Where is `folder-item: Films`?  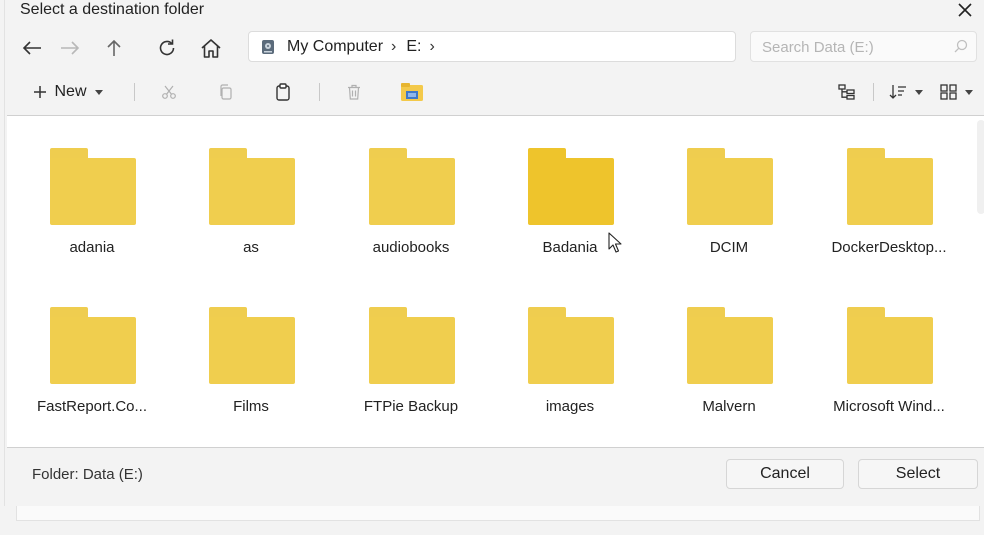 folder-item: Films is located at coordinates (251, 345).